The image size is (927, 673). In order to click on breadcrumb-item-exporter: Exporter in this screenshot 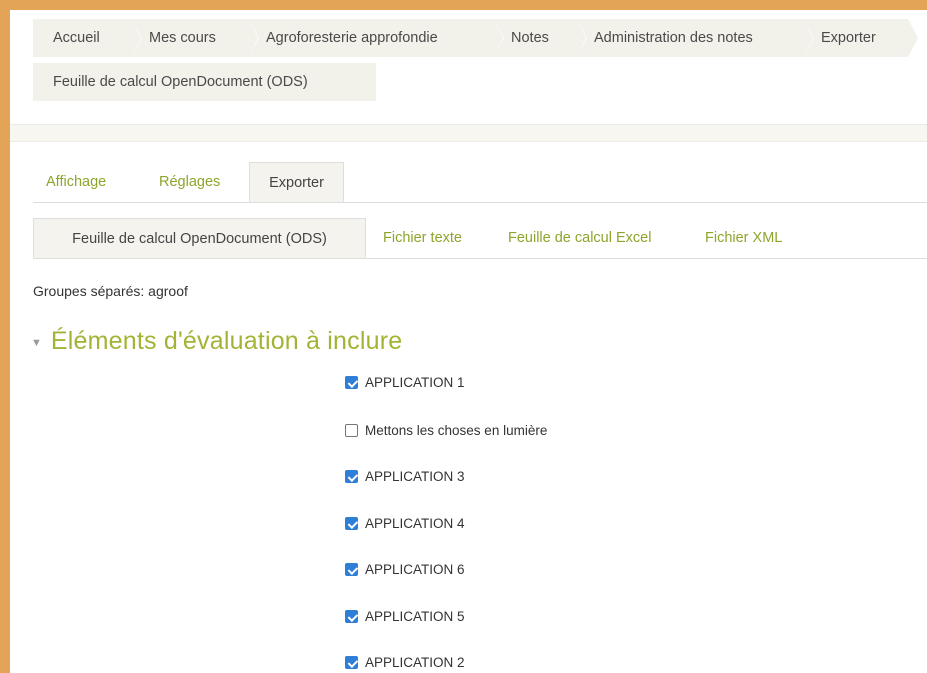, I will do `click(861, 38)`.